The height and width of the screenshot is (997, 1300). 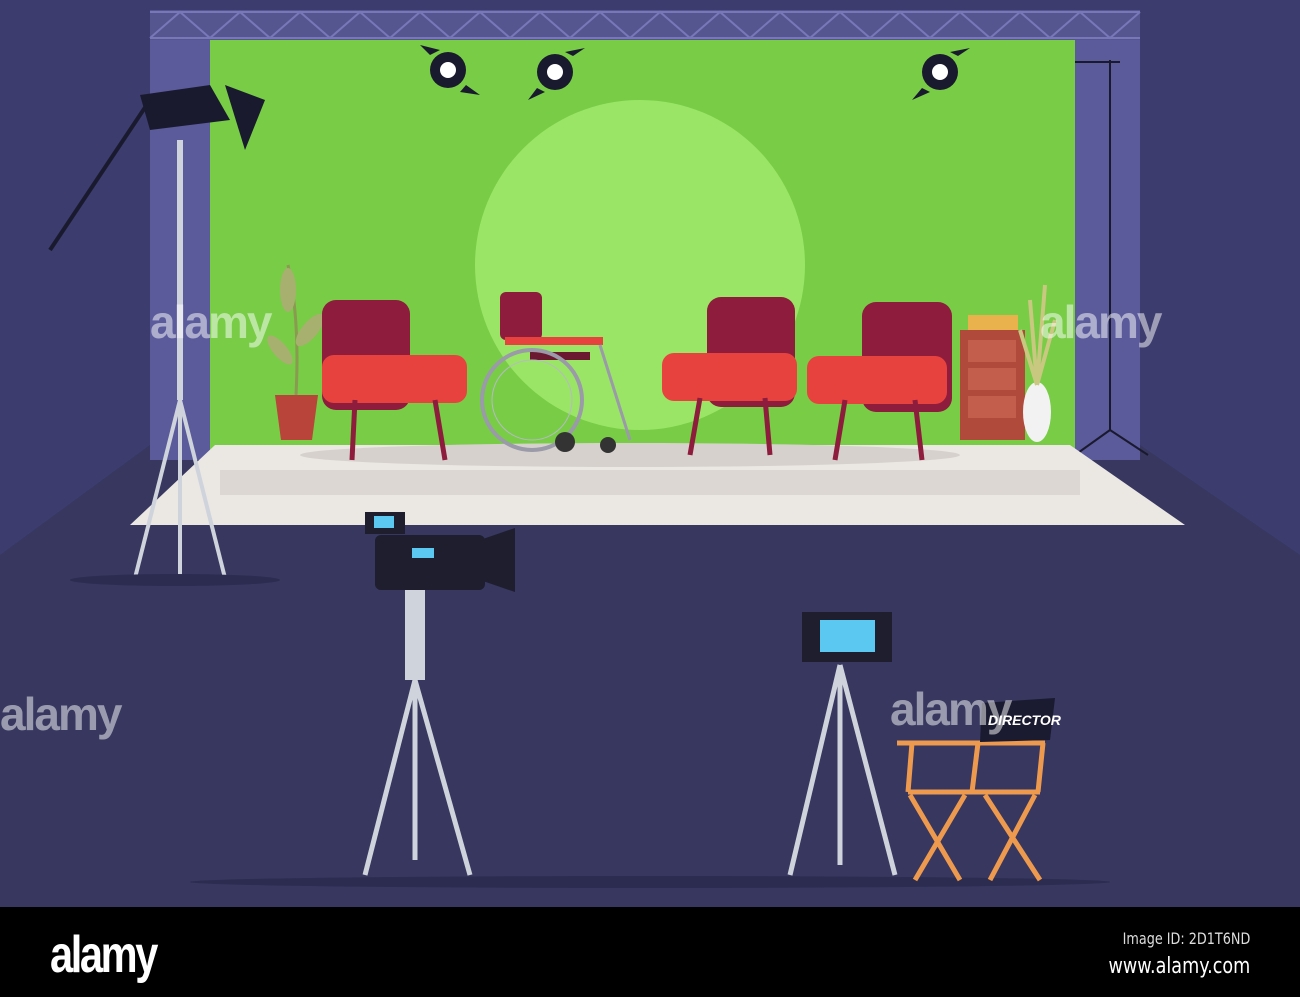 What do you see at coordinates (1179, 966) in the screenshot?
I see `site-url: www.alamy.com` at bounding box center [1179, 966].